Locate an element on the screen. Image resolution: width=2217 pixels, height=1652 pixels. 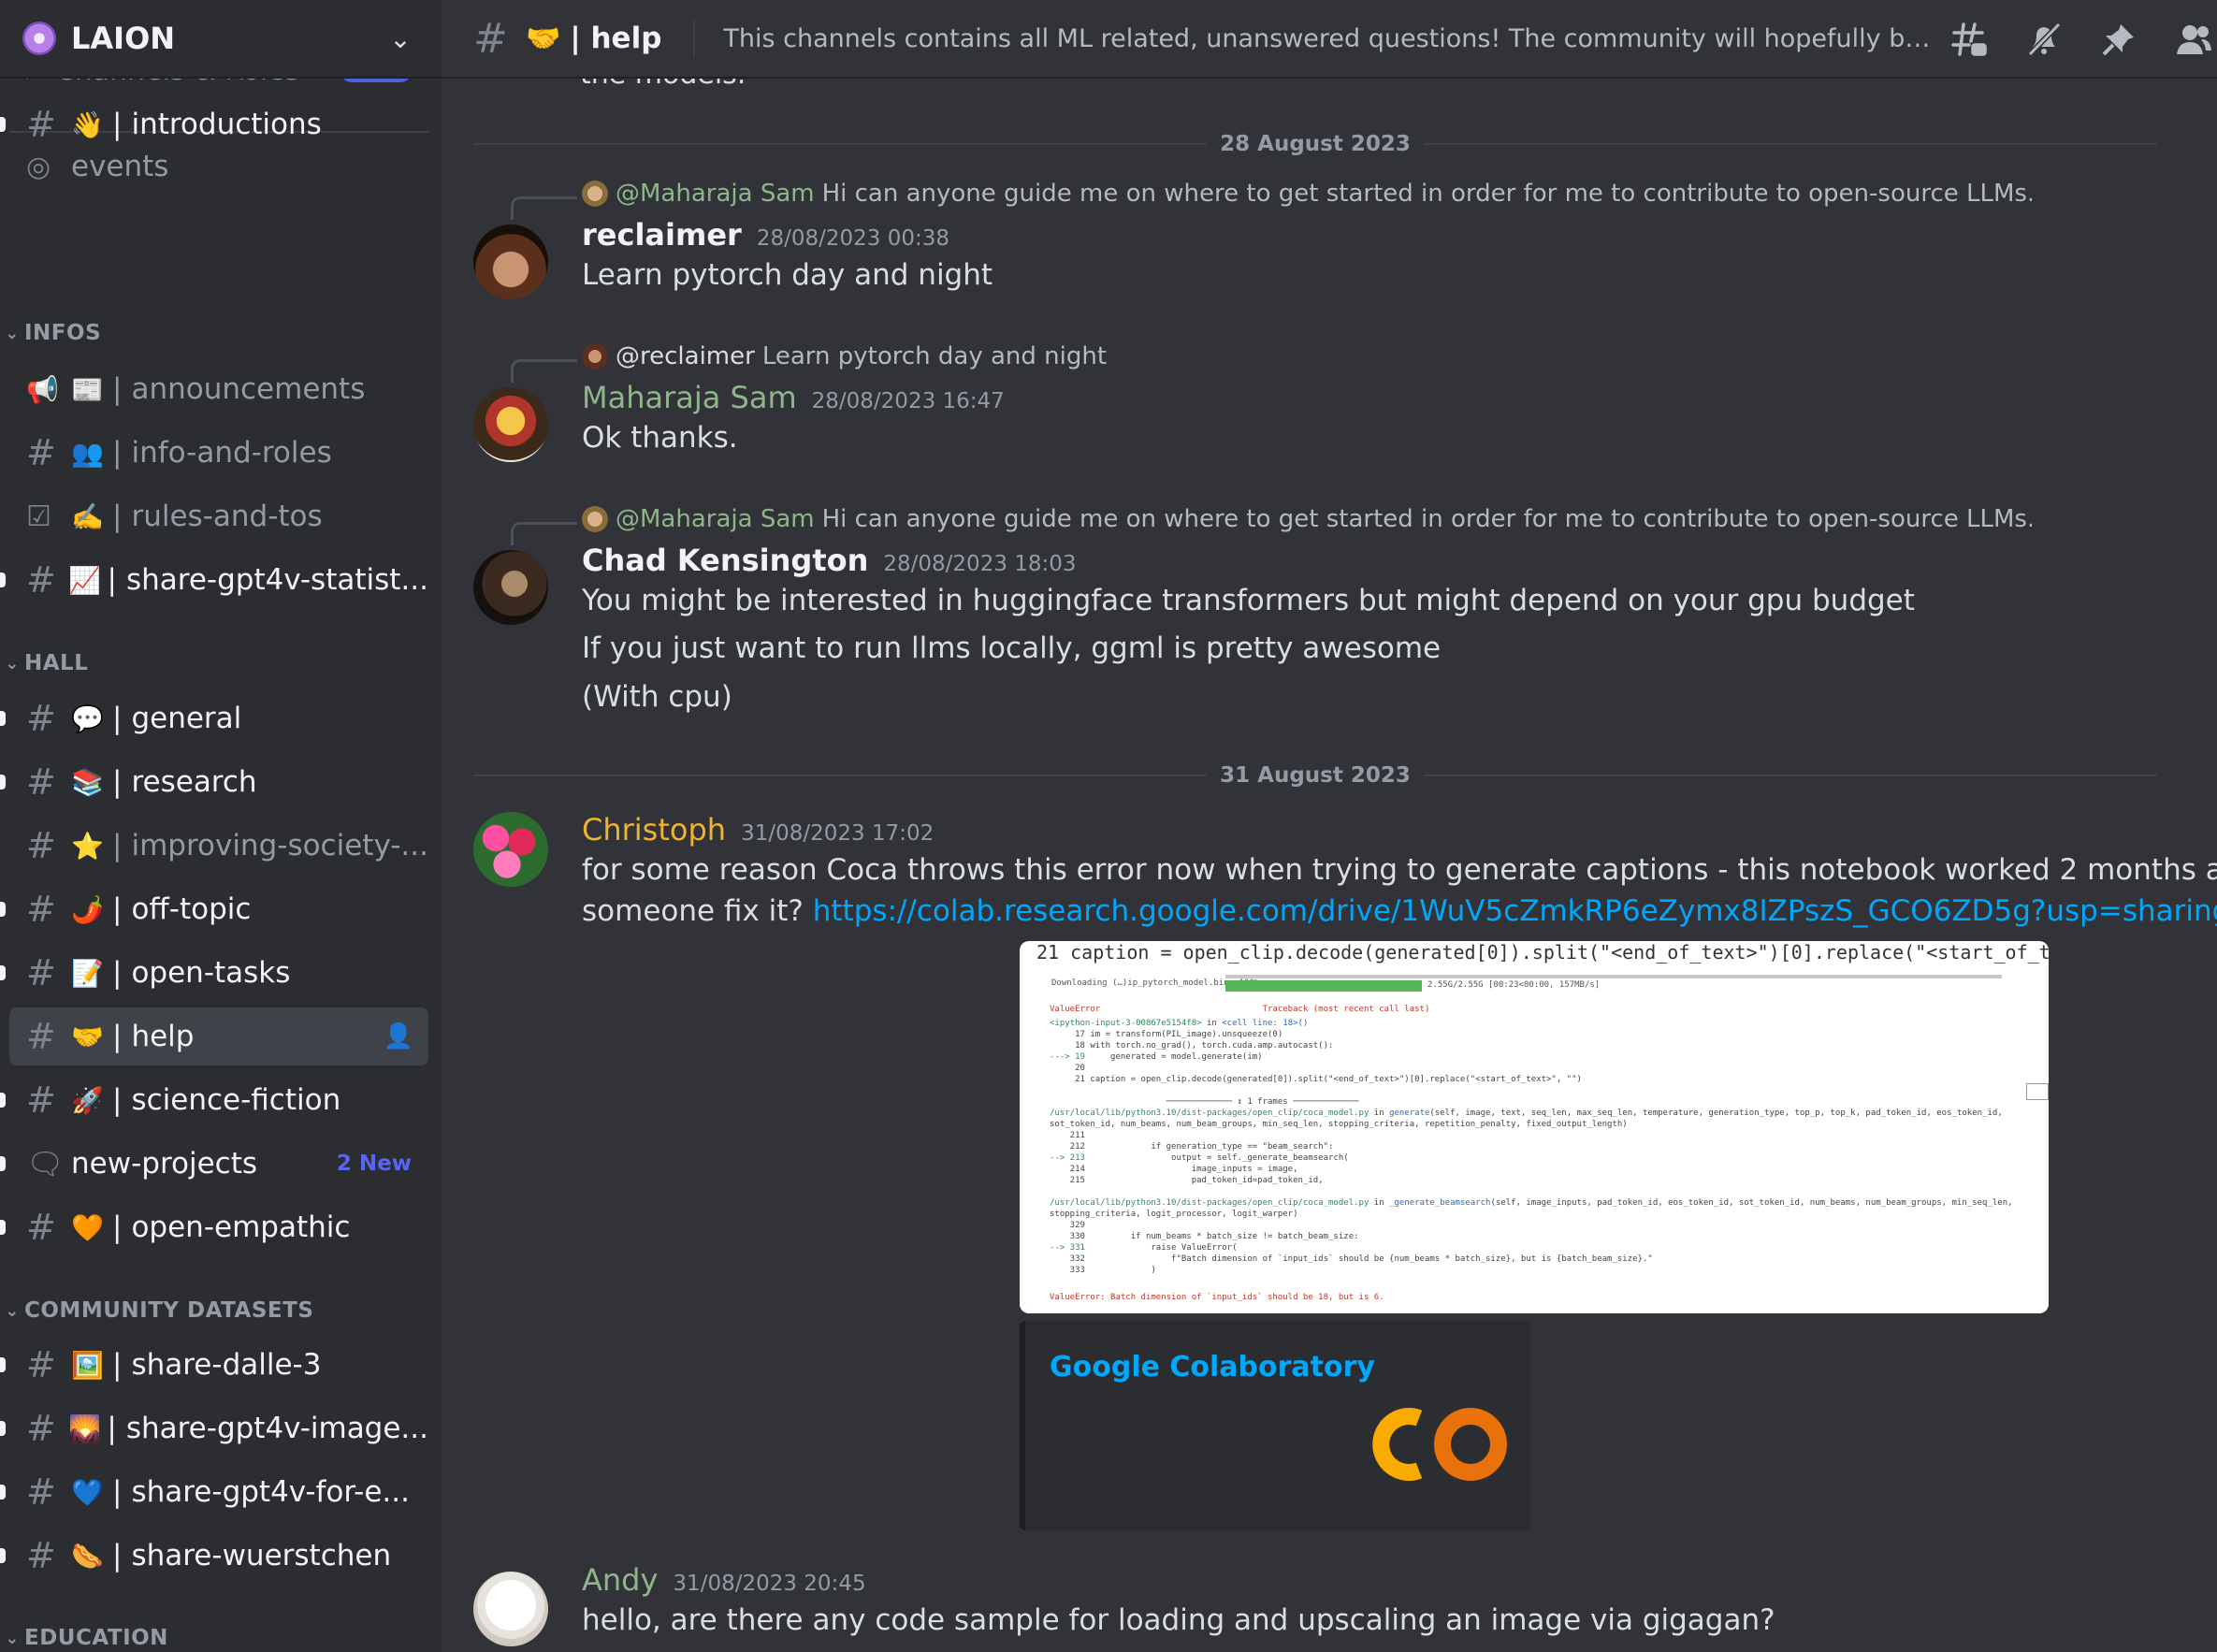
timestamp: 31/08/2023 17:02 is located at coordinates (838, 833).